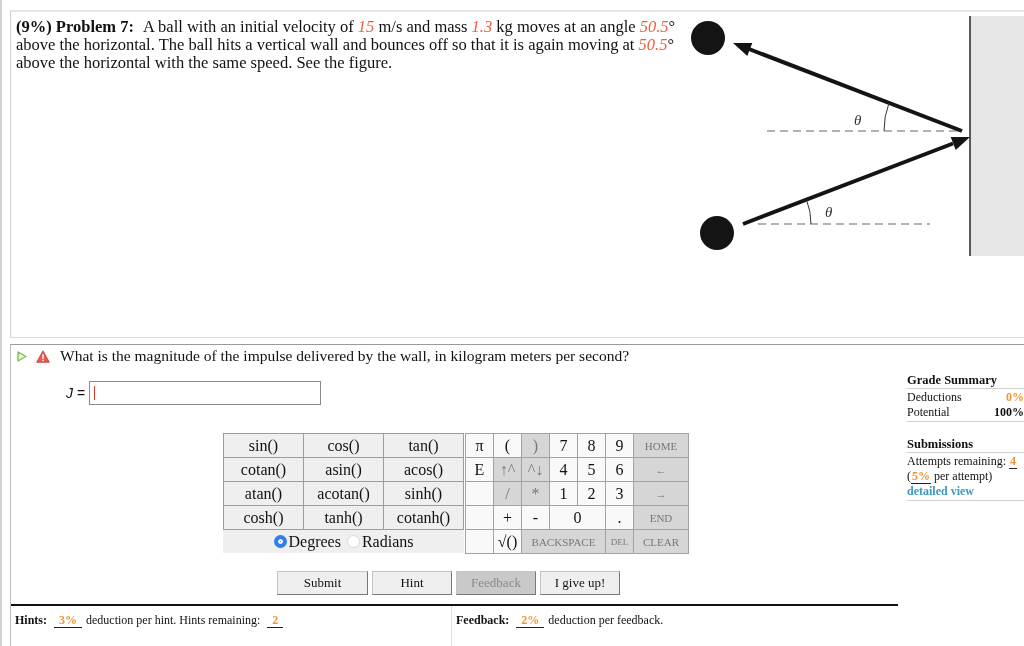 The height and width of the screenshot is (646, 1024). What do you see at coordinates (343, 517) in the screenshot?
I see `function-key: tanh()` at bounding box center [343, 517].